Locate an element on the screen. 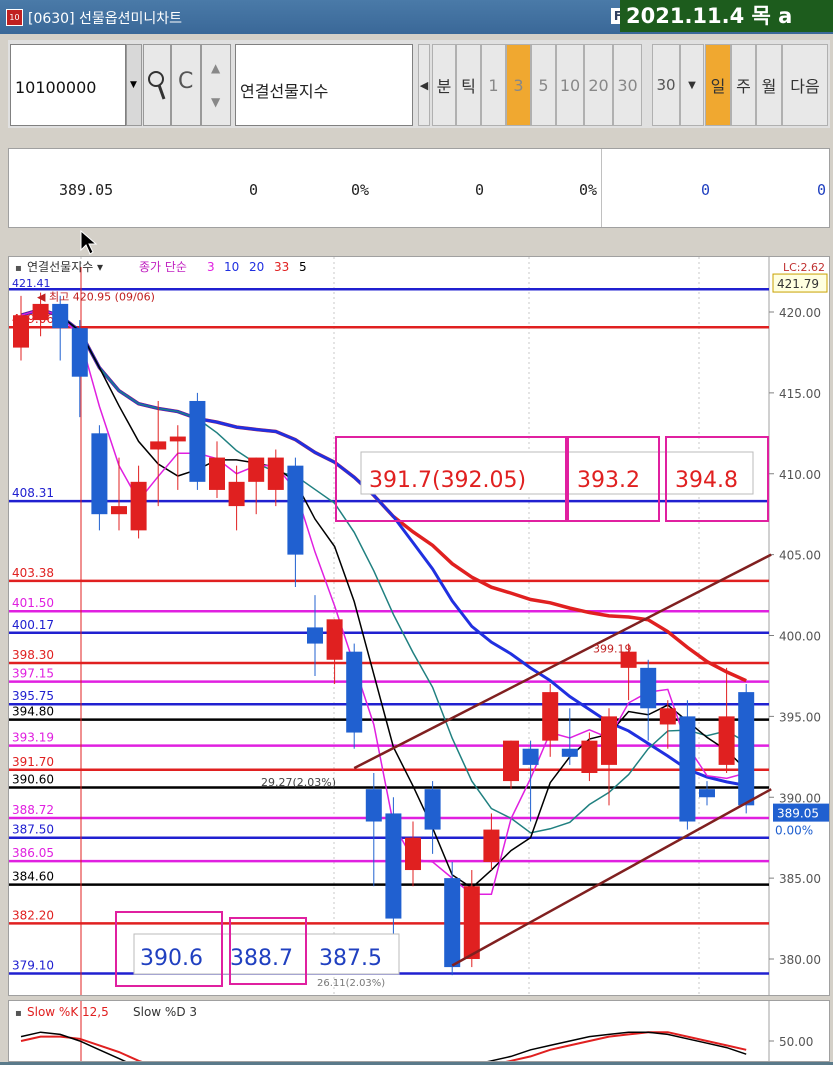 Image resolution: width=833 pixels, height=1065 pixels. level-label: 379.10 is located at coordinates (33, 966).